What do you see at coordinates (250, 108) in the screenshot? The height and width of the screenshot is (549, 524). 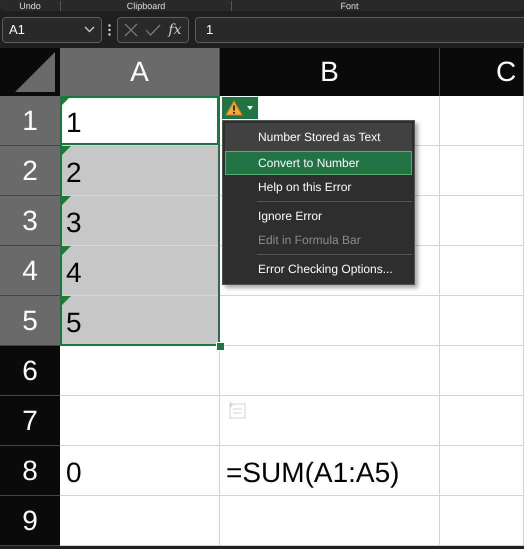 I see `caret-icon` at bounding box center [250, 108].